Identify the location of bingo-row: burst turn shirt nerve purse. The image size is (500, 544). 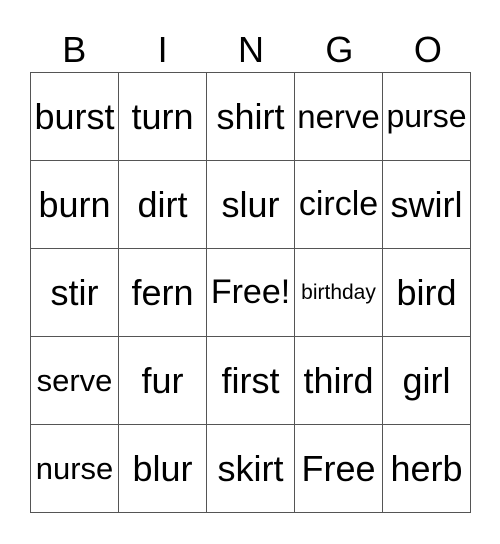
(250, 116).